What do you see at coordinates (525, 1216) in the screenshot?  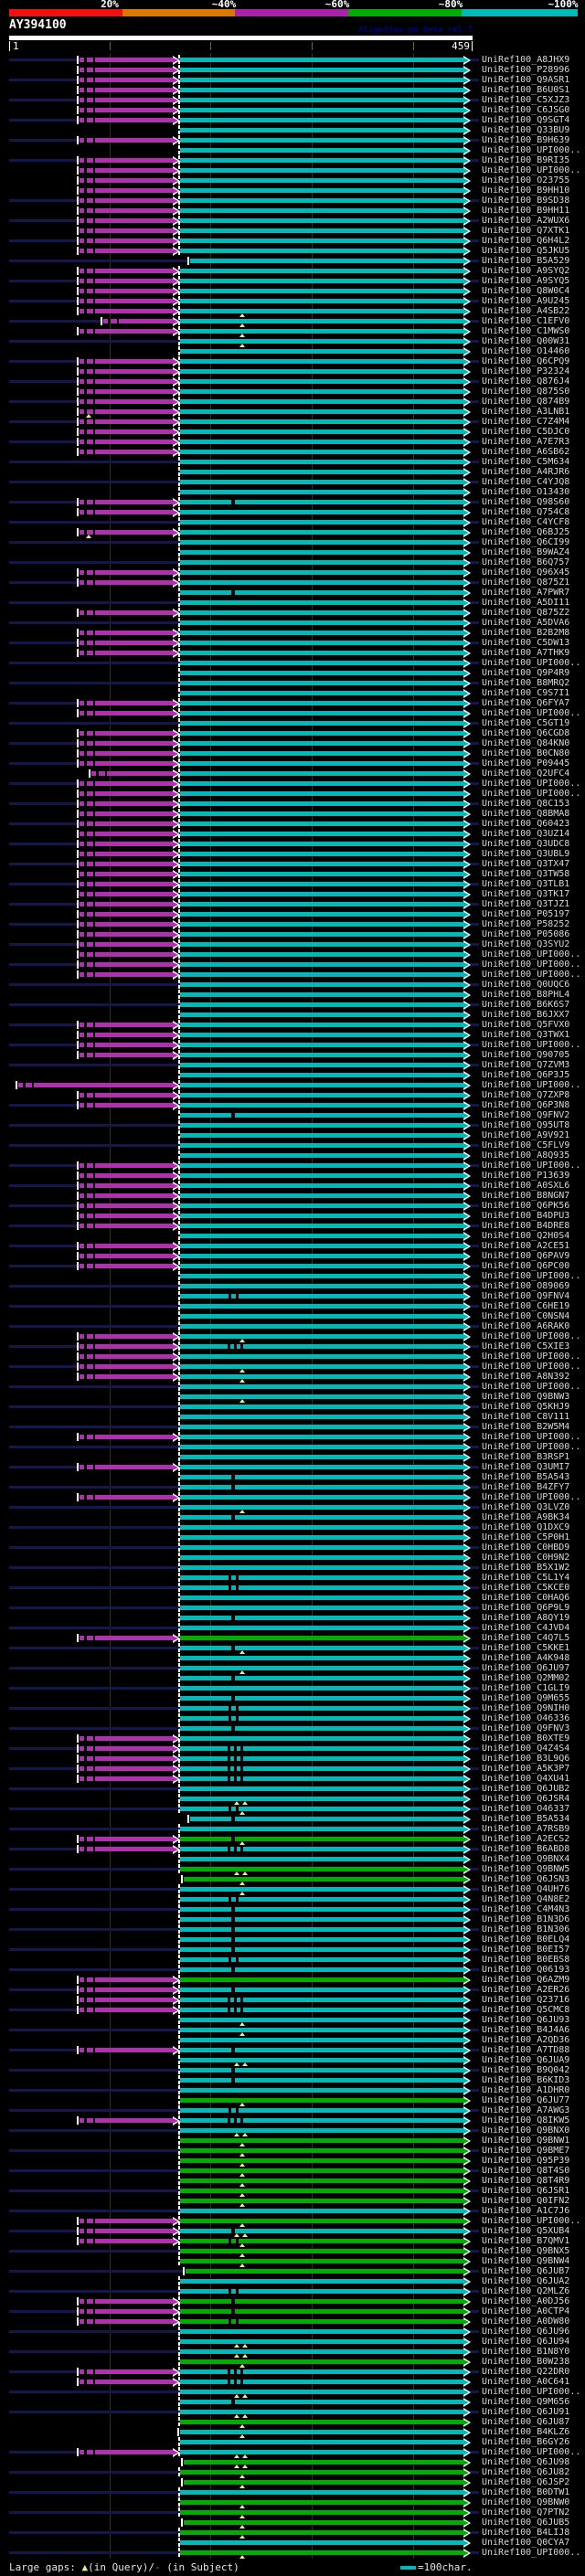 I see `hit-label: UniRef100_B4DPU3` at bounding box center [525, 1216].